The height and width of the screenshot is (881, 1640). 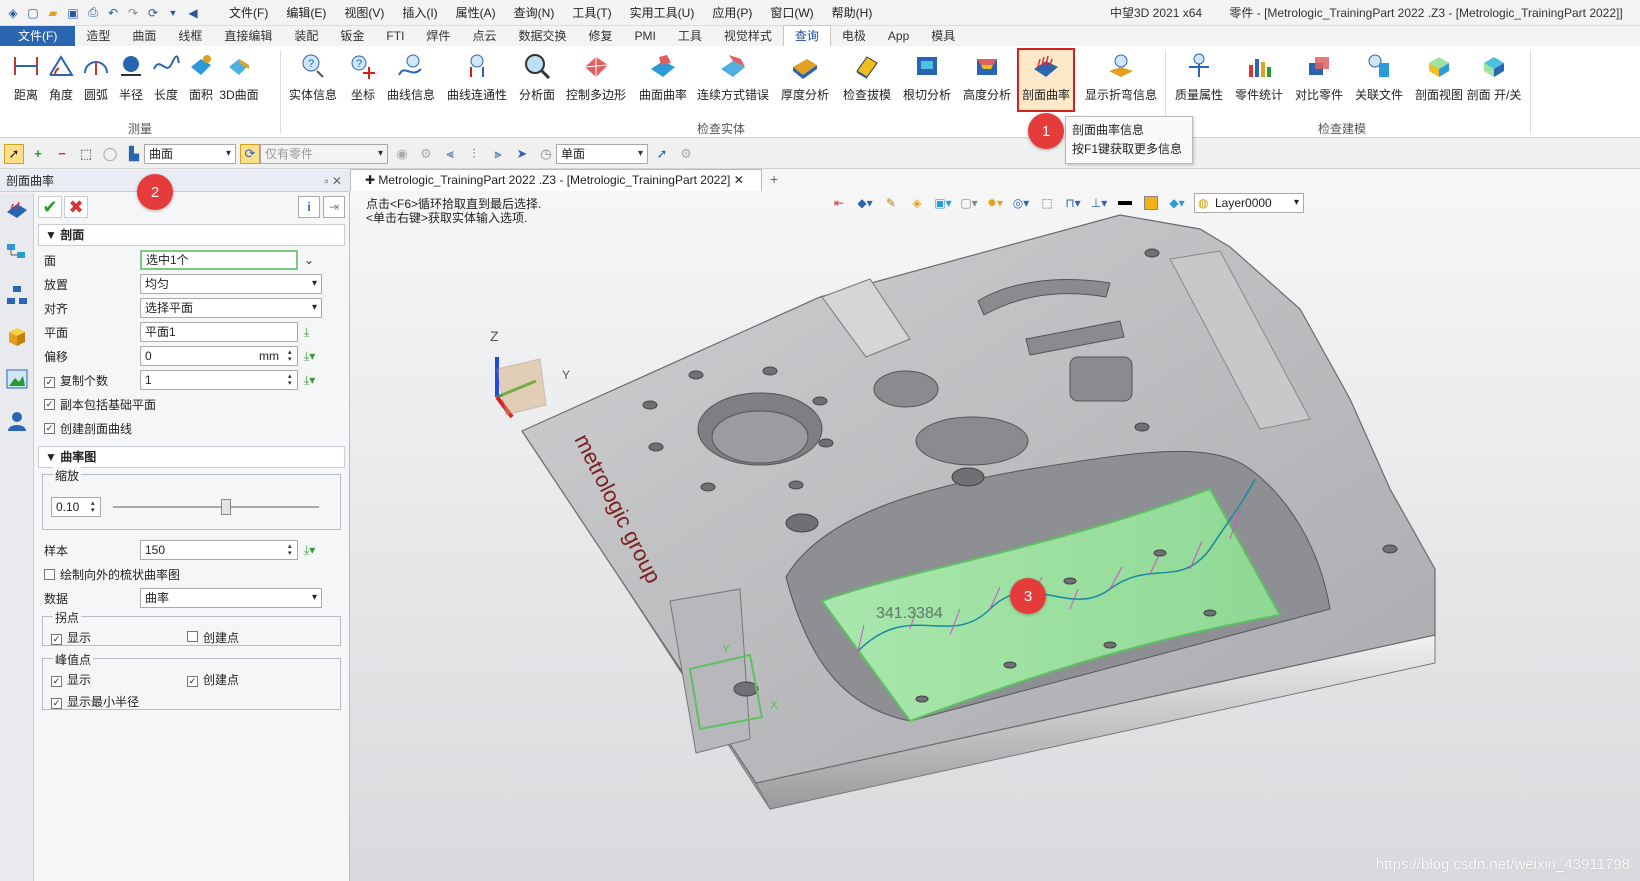 What do you see at coordinates (943, 36) in the screenshot?
I see `tab-mold: 模具` at bounding box center [943, 36].